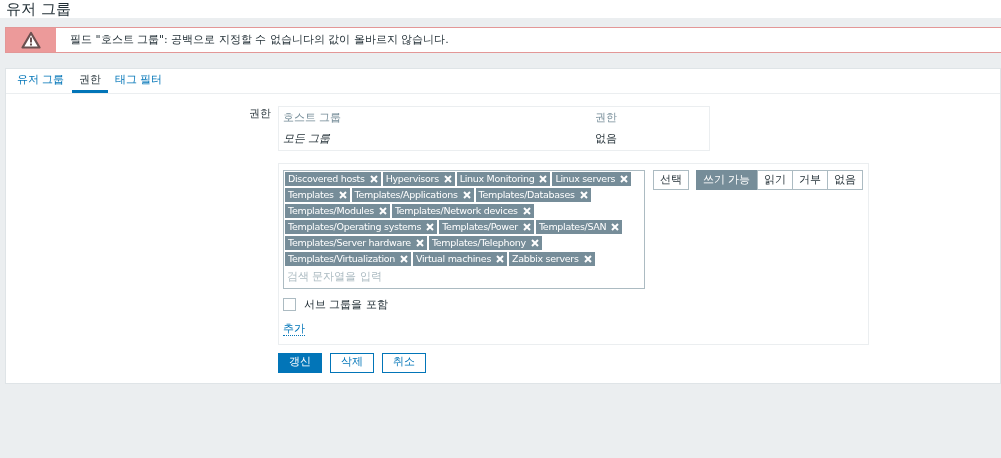  Describe the element at coordinates (39, 9) in the screenshot. I see `page-title: 유저 그룹` at that location.